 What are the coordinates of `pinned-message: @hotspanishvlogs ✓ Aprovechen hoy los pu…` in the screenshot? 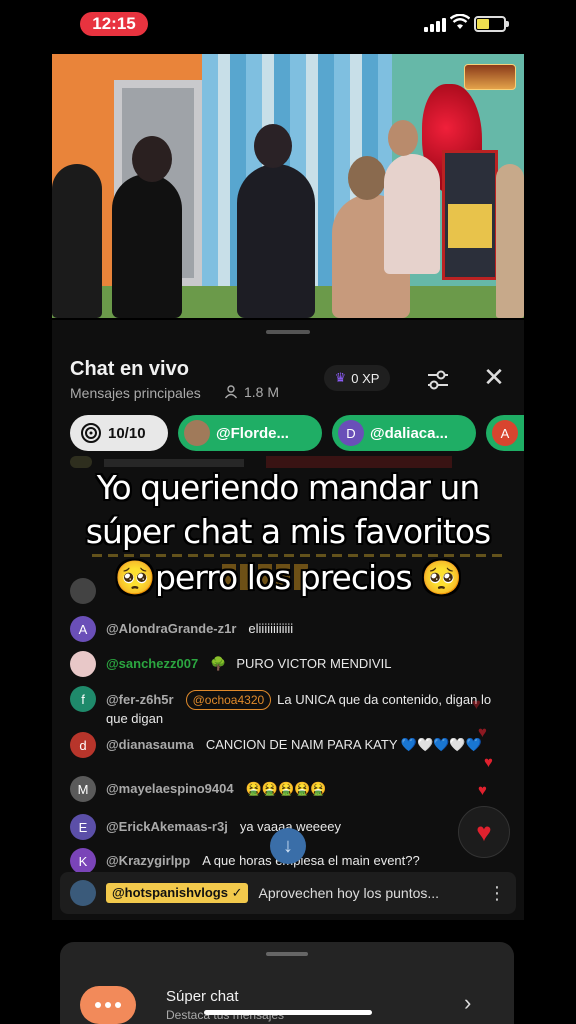 It's located at (288, 893).